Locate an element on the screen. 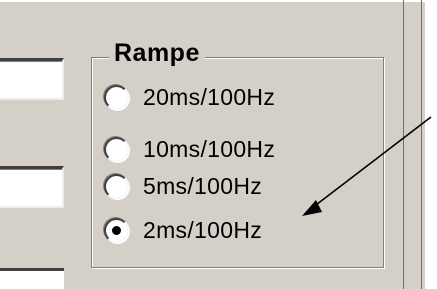 The width and height of the screenshot is (437, 289). annotation-arrow is located at coordinates (367, 166).